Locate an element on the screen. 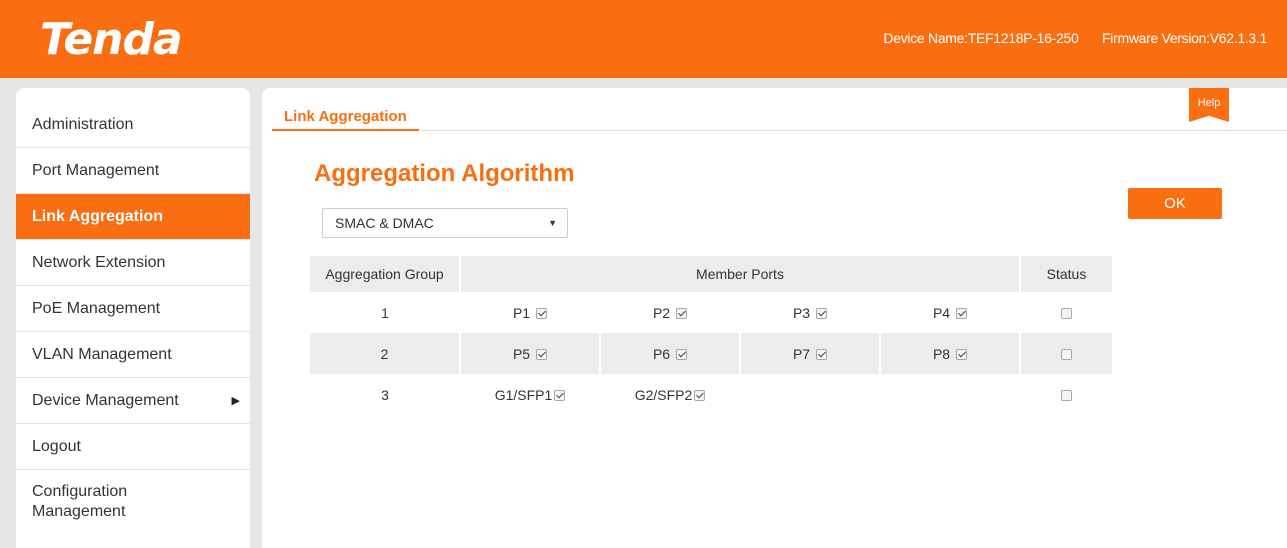  sidebar-item-label: PoE Management is located at coordinates (96, 308).